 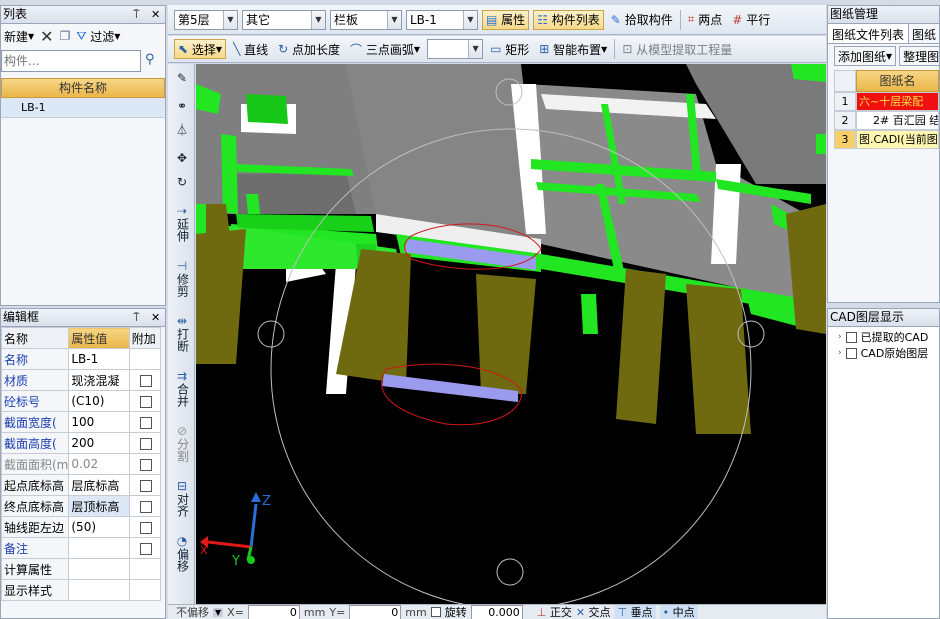 I want to click on select-button: ⬉ 选择 ▼, so click(x=200, y=49).